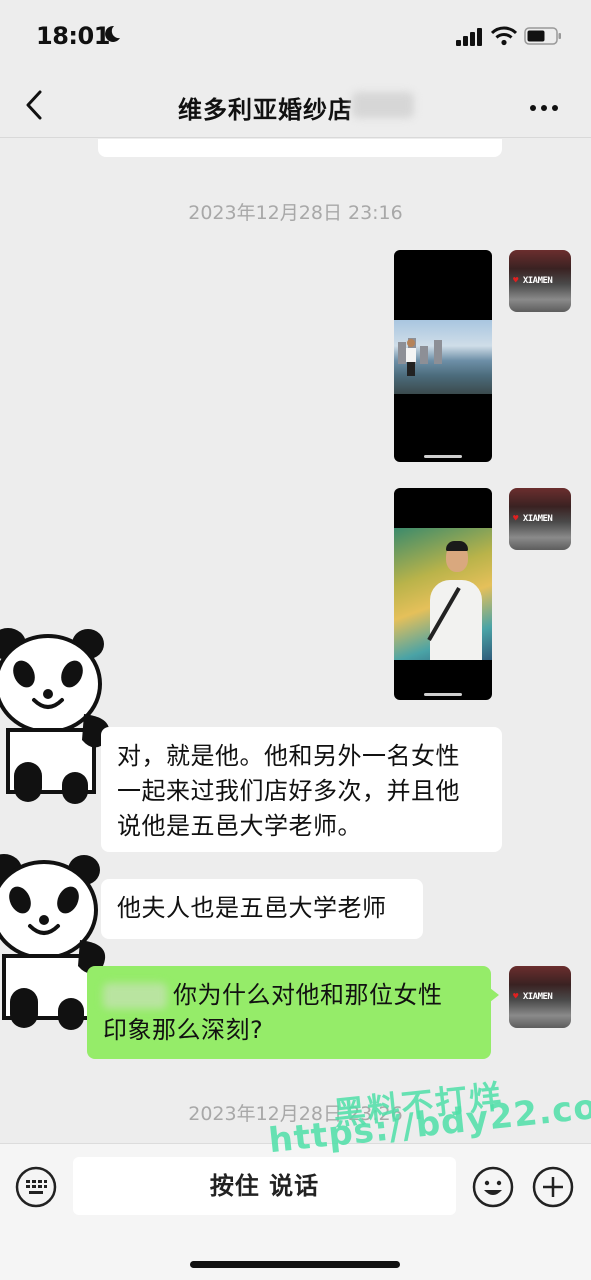  What do you see at coordinates (265, 110) in the screenshot?
I see `chat-title: 维多利亚婚纱店` at bounding box center [265, 110].